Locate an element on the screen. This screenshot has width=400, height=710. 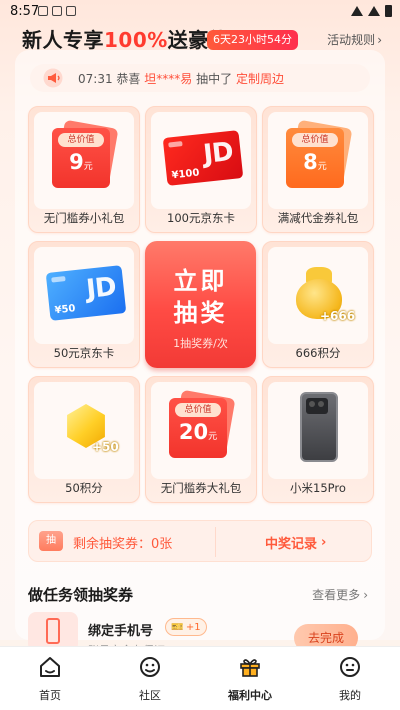
jd-card-value: ¥50 is located at coordinates (65, 310).